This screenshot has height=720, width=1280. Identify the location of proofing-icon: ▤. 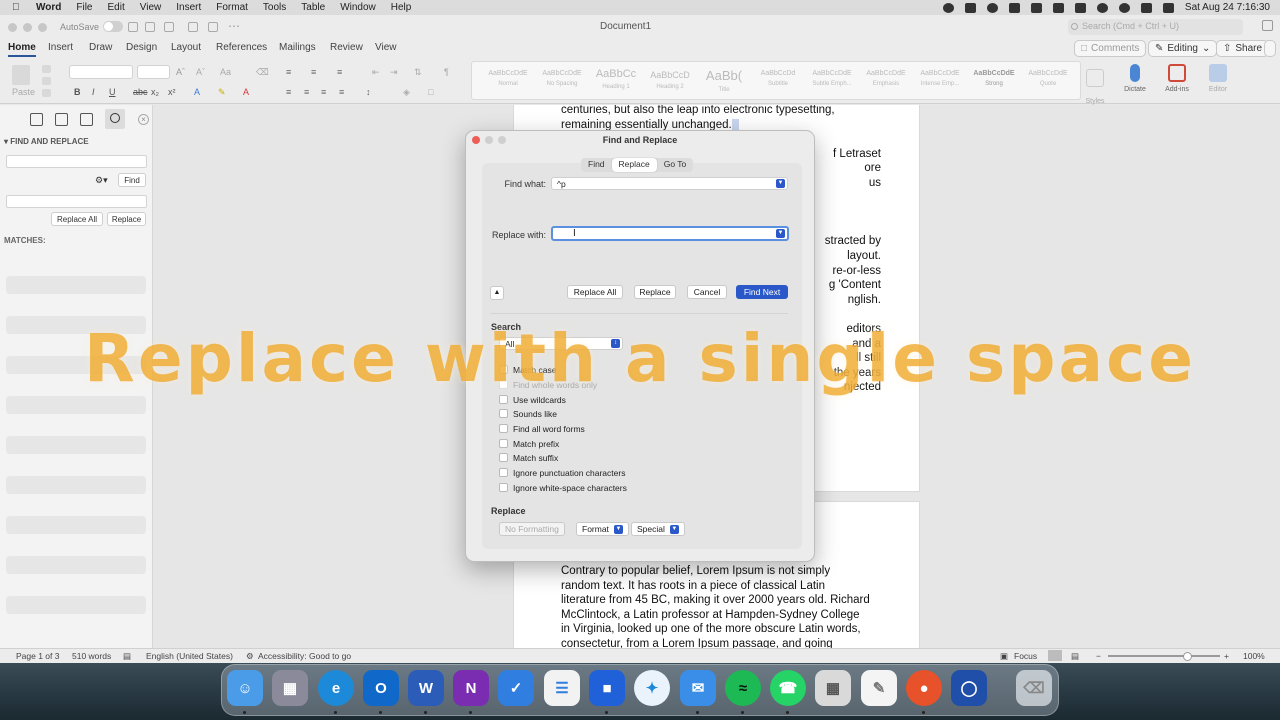
(127, 656).